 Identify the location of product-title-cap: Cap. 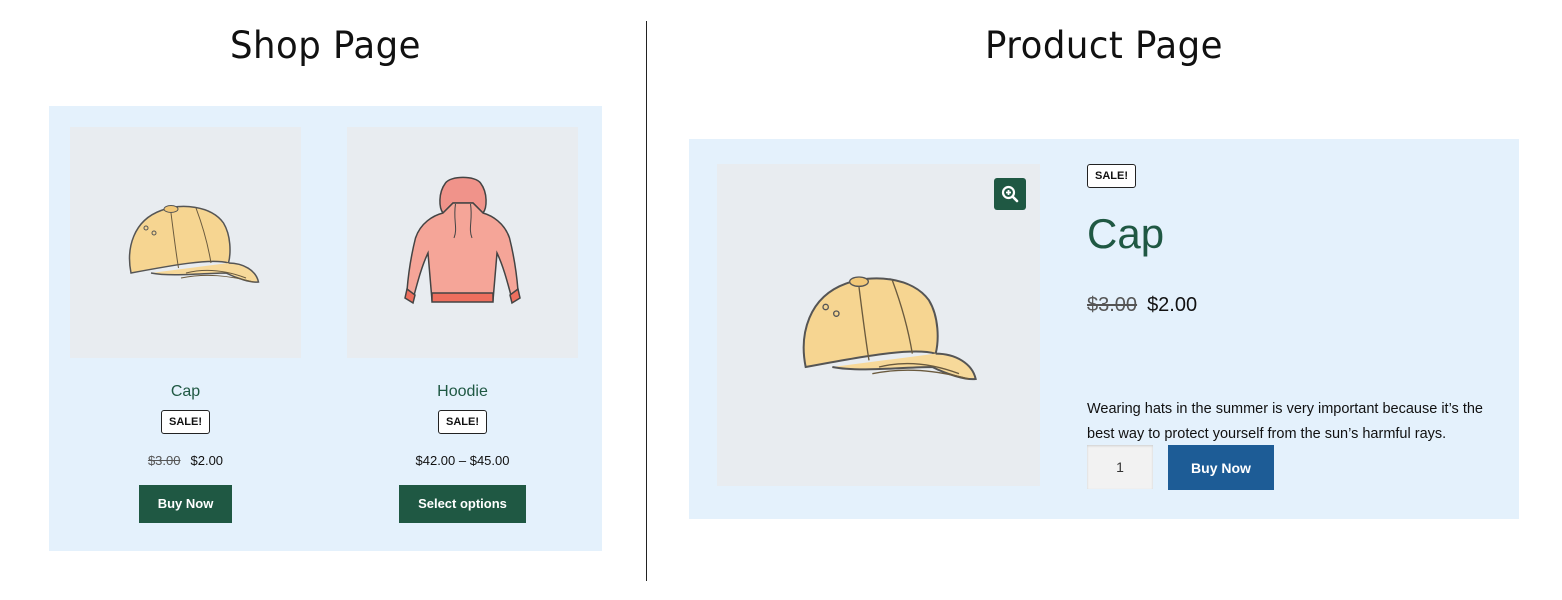
(185, 392).